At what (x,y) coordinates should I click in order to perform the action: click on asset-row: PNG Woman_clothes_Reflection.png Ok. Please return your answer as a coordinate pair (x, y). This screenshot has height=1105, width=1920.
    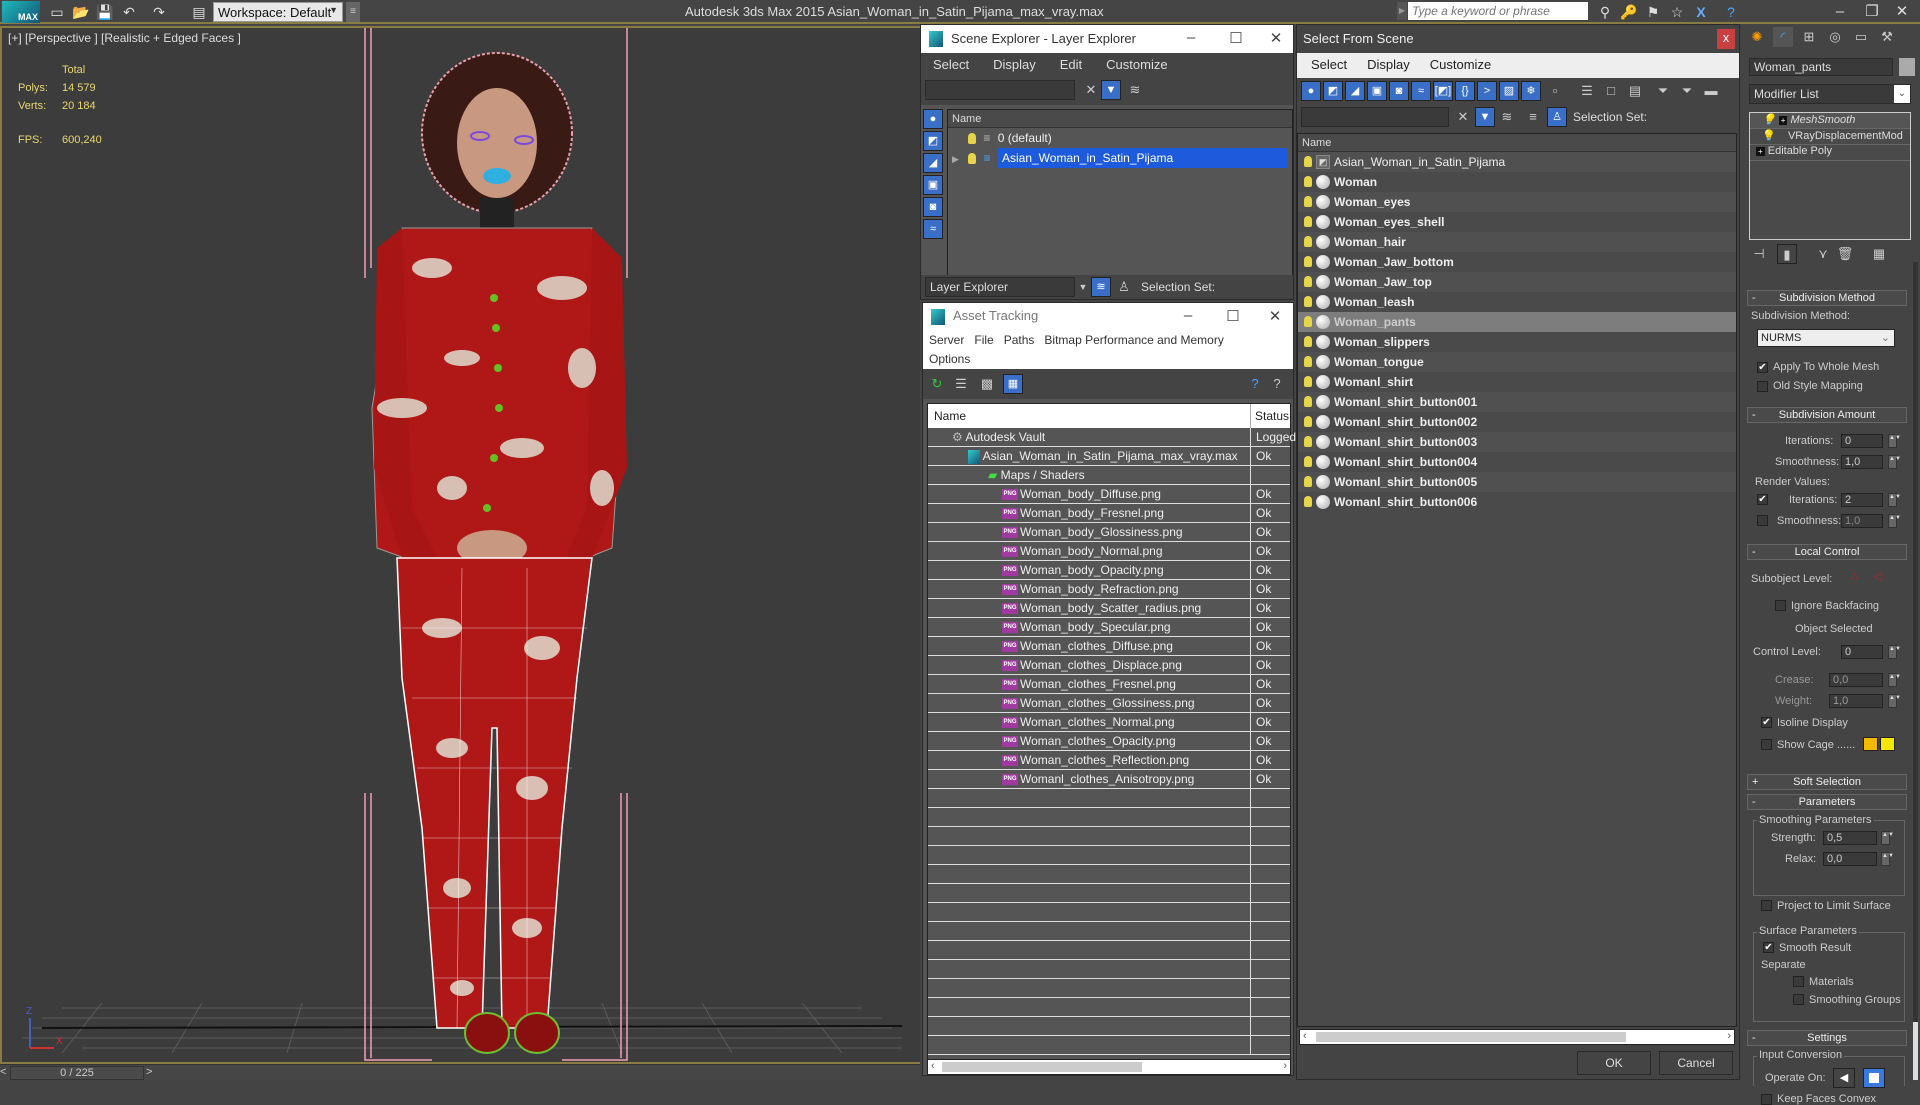
    Looking at the image, I should click on (1109, 760).